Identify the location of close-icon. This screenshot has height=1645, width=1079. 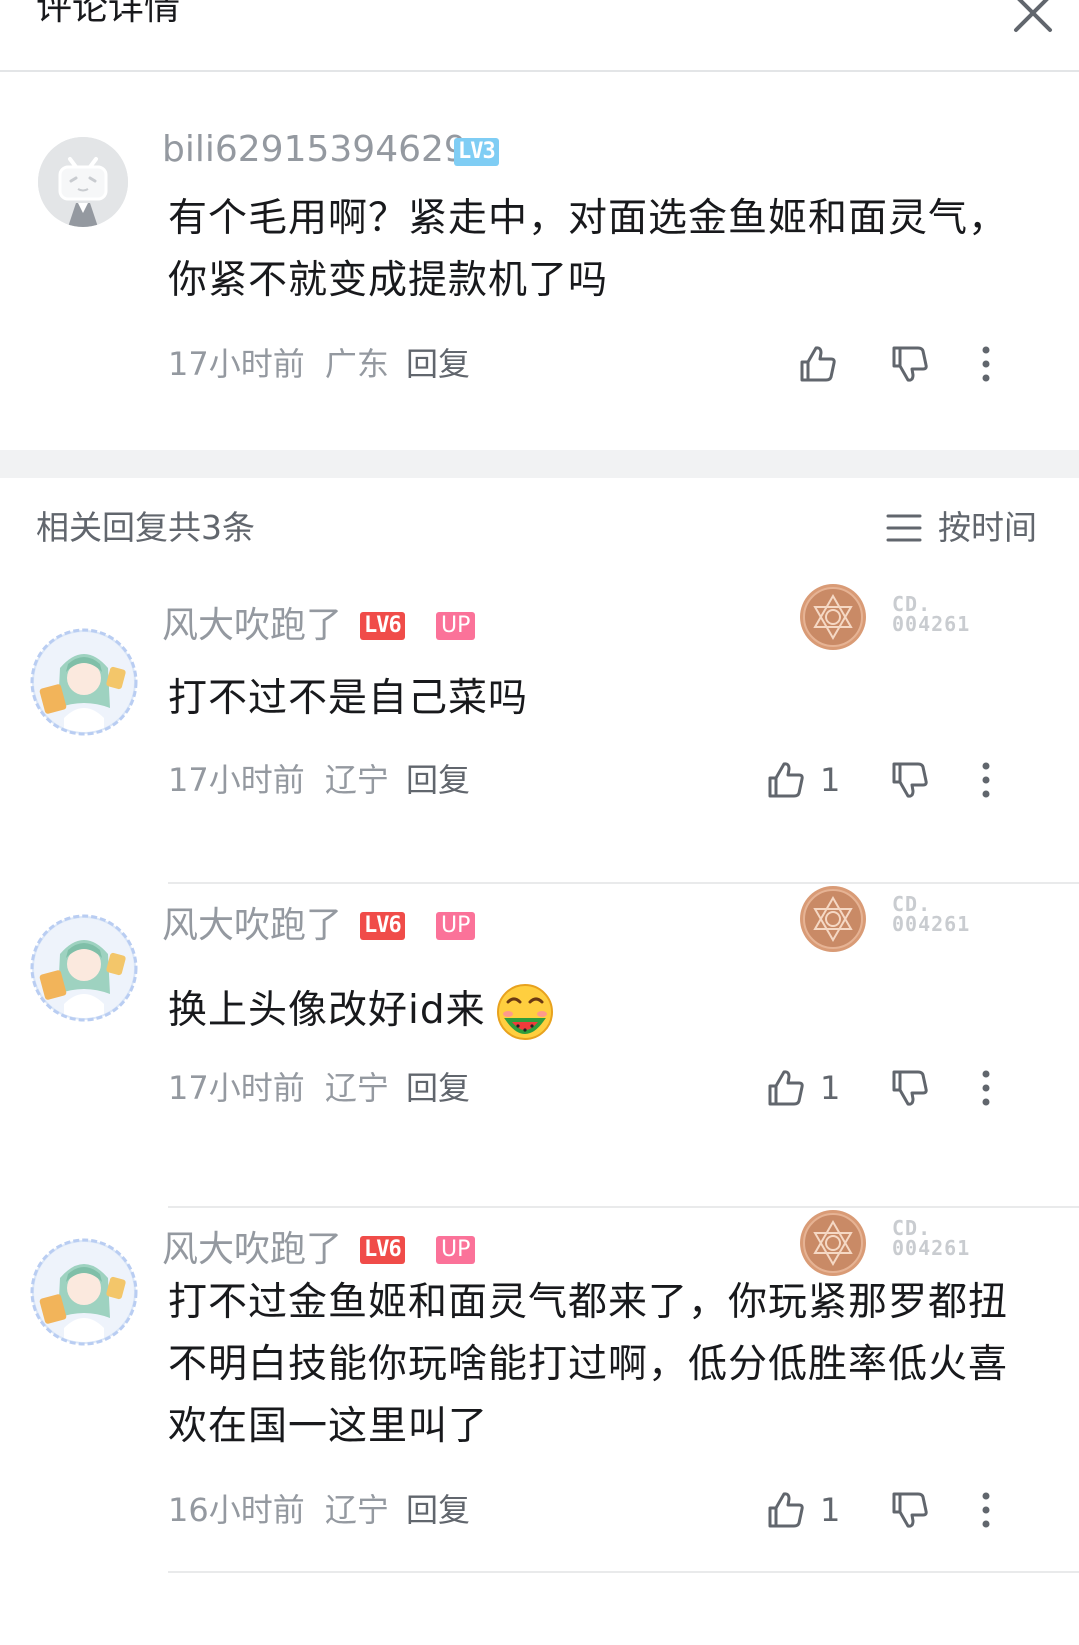
(1033, 18).